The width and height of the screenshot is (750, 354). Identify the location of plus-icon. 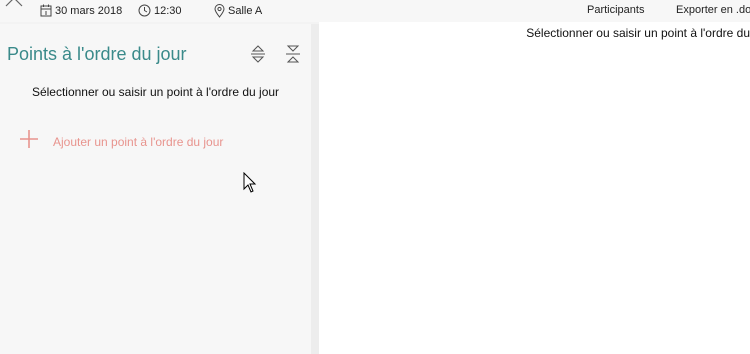
(29, 141).